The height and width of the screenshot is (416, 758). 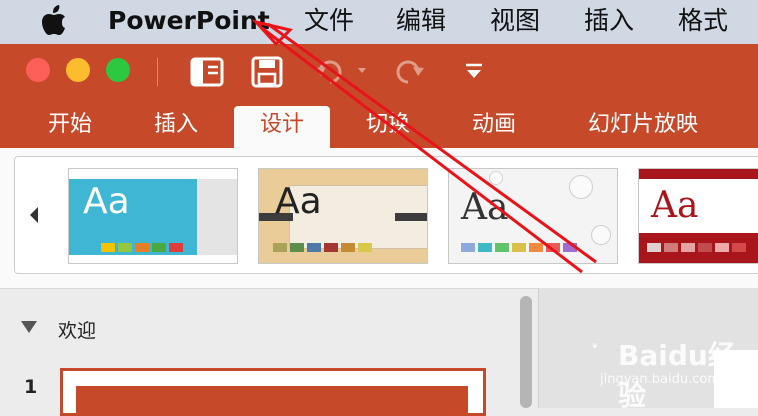 I want to click on toolbar-divider, so click(x=157, y=72).